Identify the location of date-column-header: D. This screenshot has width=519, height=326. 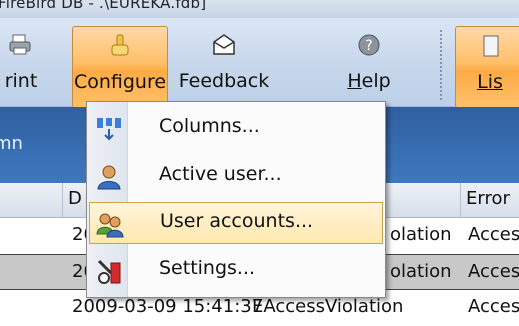
(75, 198).